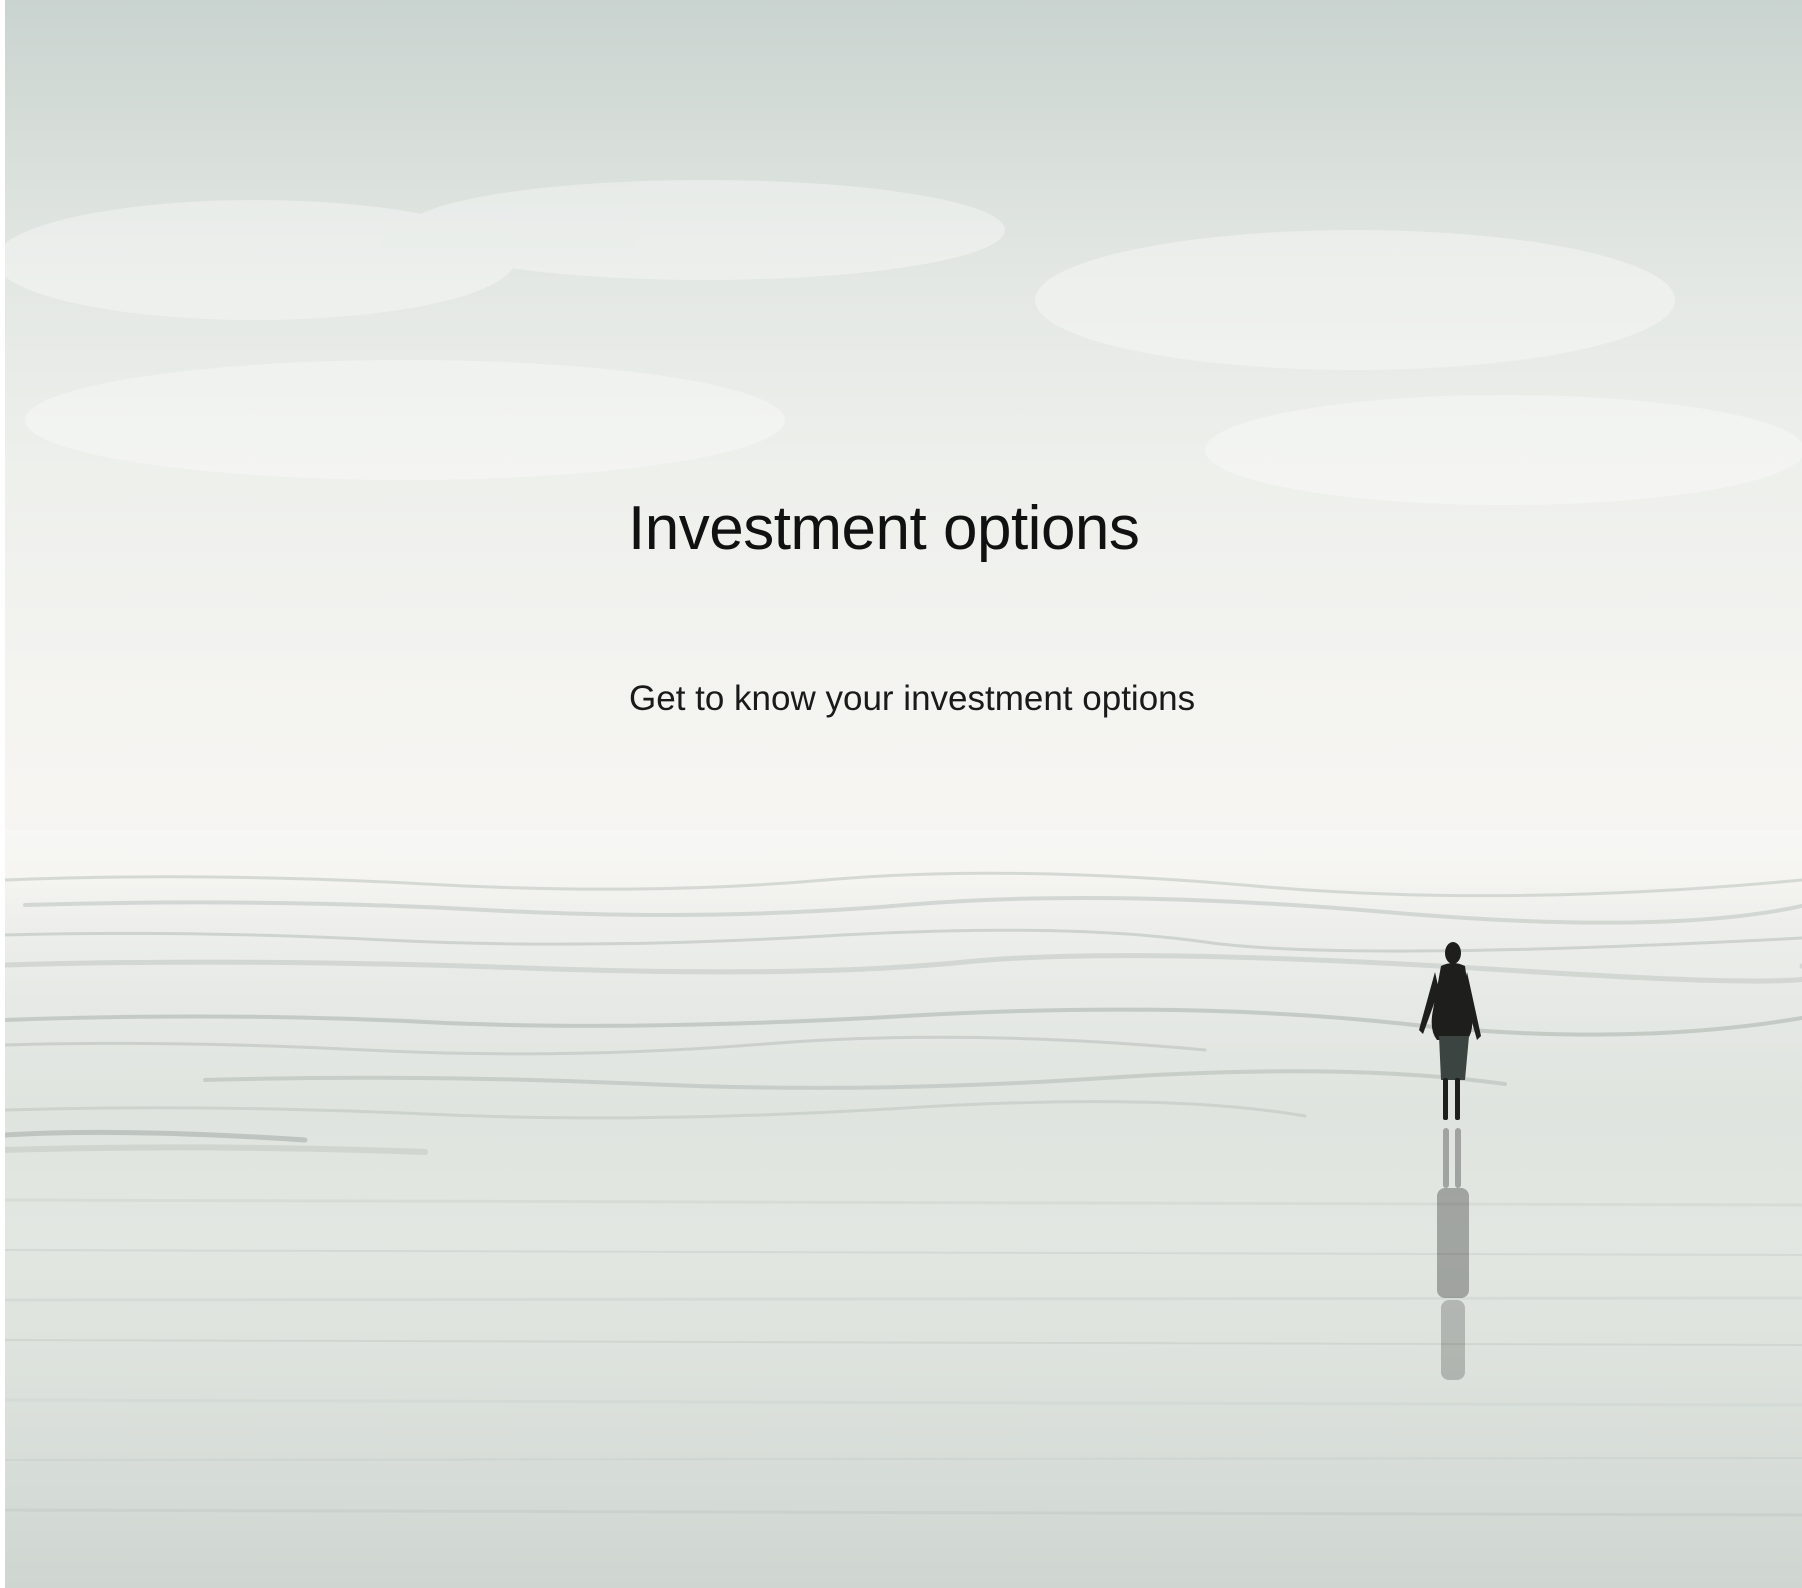 This screenshot has width=1802, height=1588. What do you see at coordinates (884, 528) in the screenshot?
I see `page-title: Investment options` at bounding box center [884, 528].